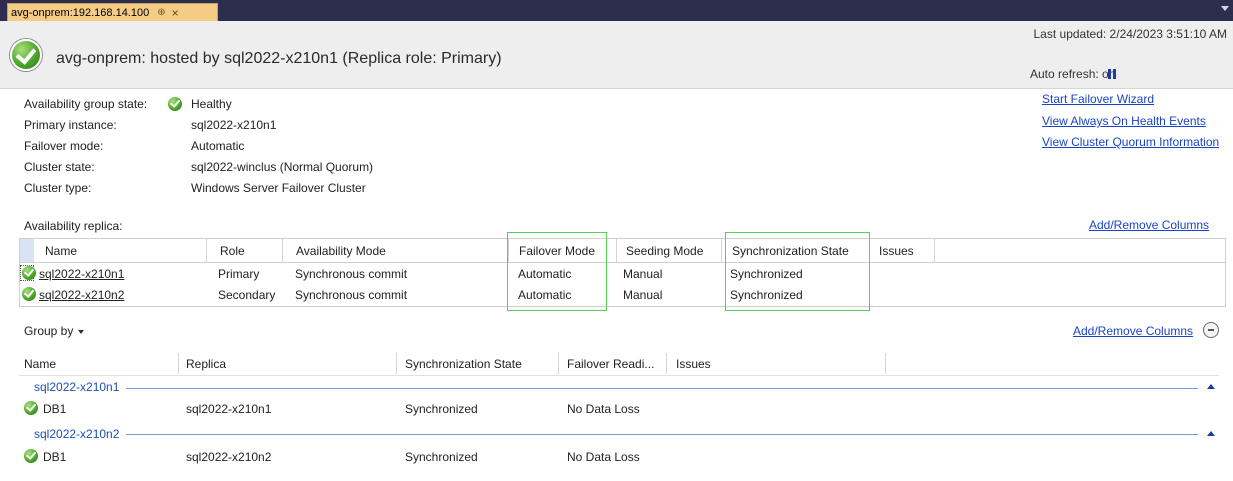 The width and height of the screenshot is (1233, 481). Describe the element at coordinates (1130, 142) in the screenshot. I see `view-cluster-quorum-link: View Cluster Quorum Information` at that location.